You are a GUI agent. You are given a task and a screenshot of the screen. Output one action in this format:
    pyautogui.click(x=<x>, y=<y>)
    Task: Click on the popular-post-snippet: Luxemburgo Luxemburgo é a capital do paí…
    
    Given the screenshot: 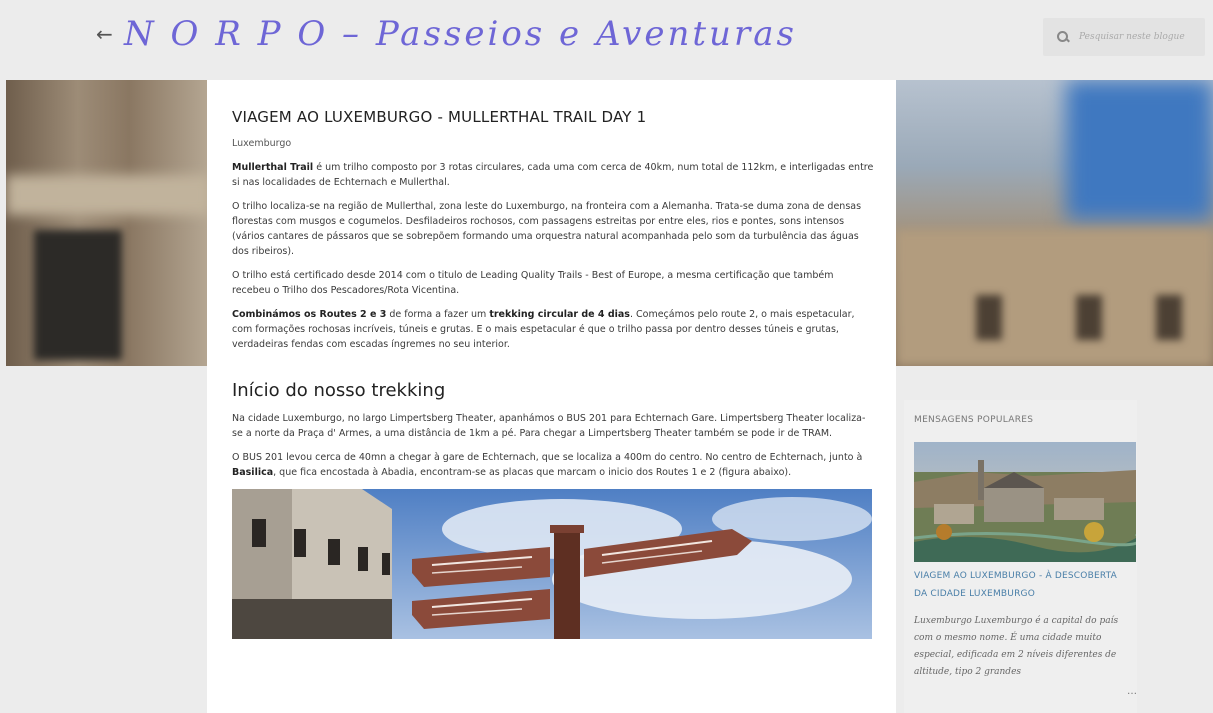 What is the action you would take?
    pyautogui.click(x=1016, y=646)
    